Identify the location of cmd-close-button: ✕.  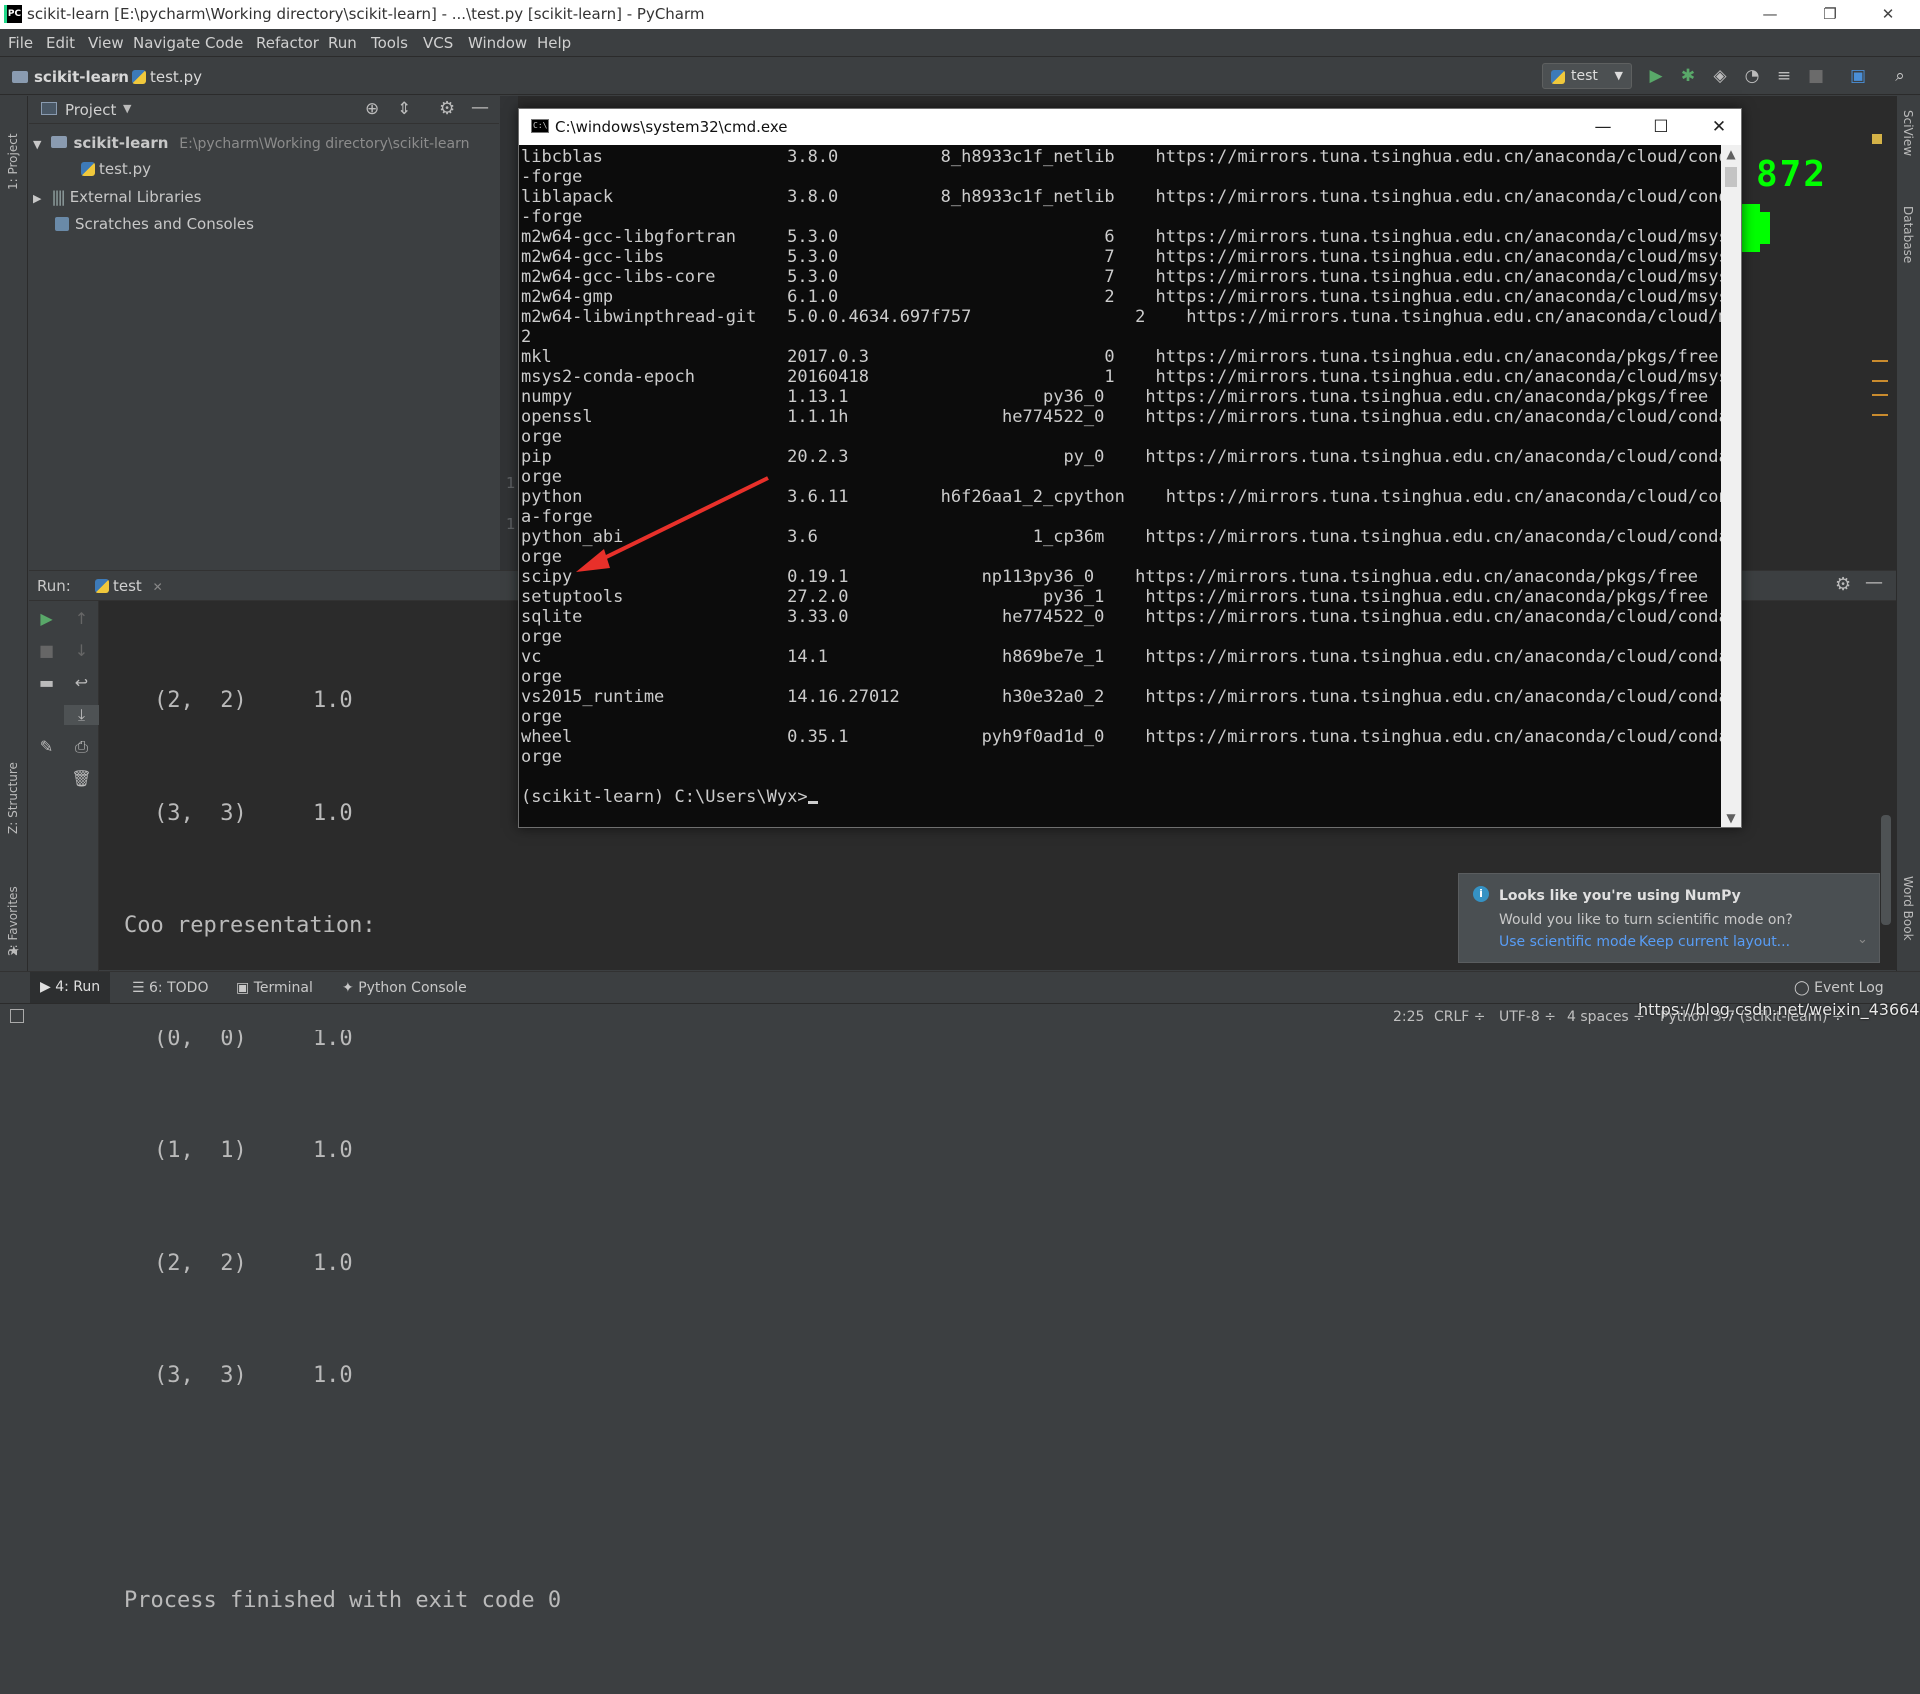
(1719, 127).